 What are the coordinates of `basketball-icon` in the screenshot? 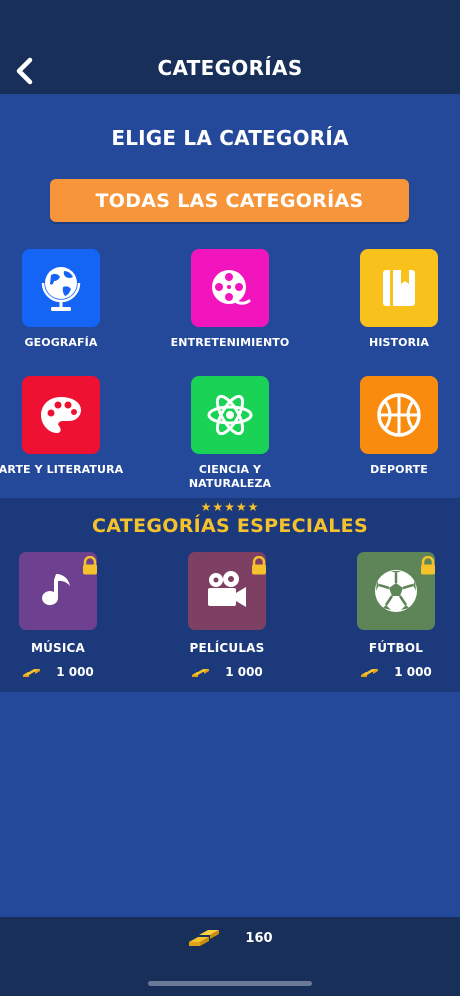 It's located at (399, 415).